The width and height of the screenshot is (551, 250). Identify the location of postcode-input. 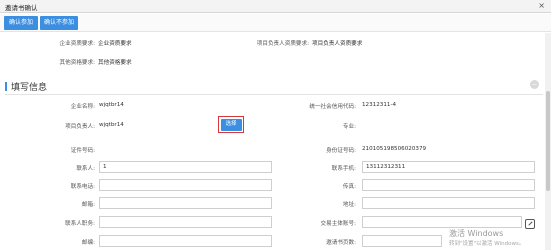
(185, 241).